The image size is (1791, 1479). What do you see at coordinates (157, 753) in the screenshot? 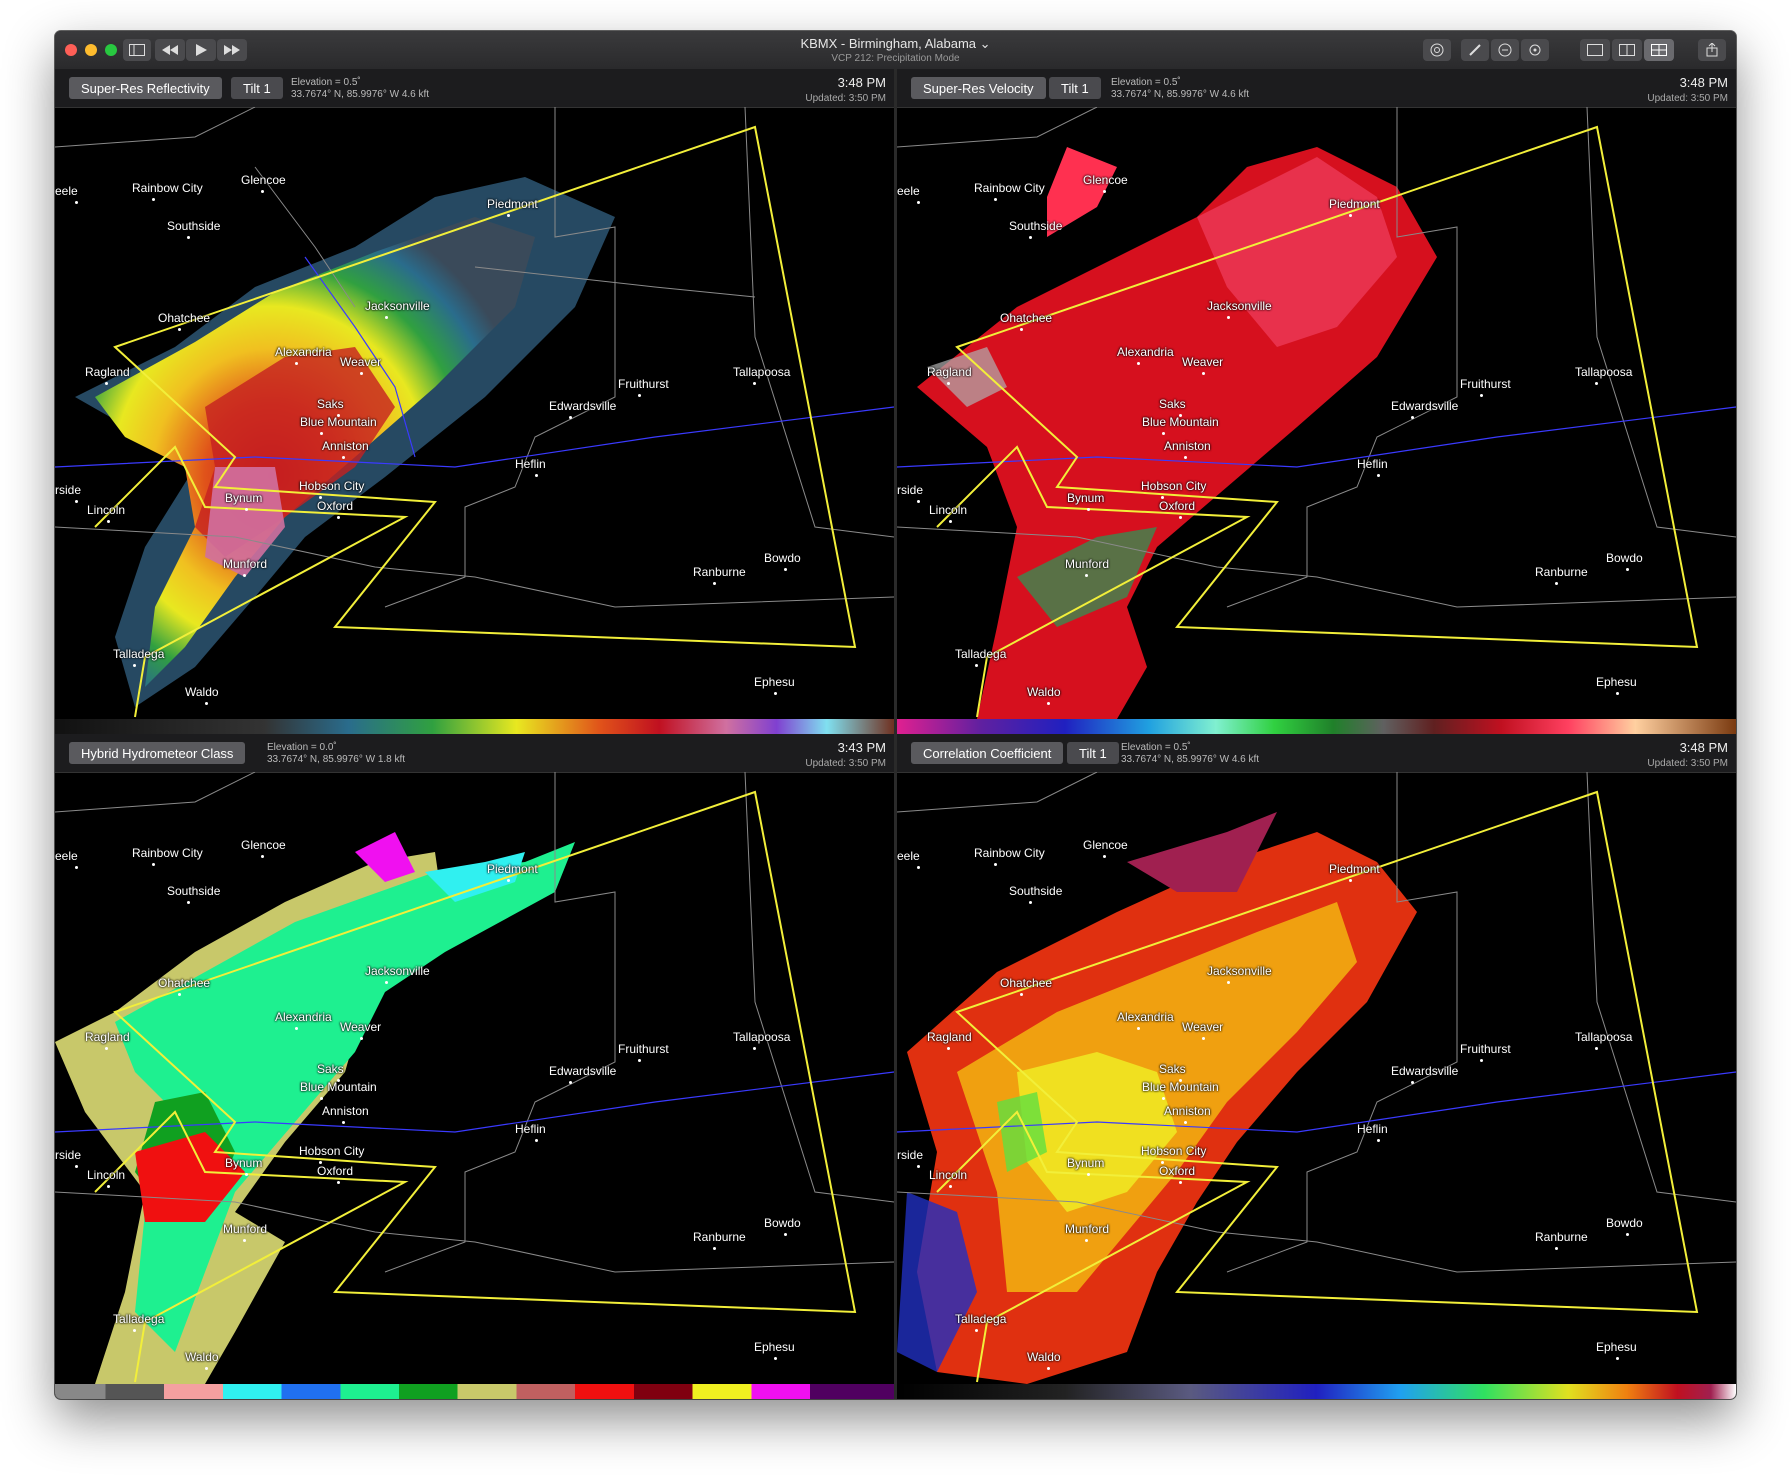
I see `product-selector: Hybrid Hydrometeor Class` at bounding box center [157, 753].